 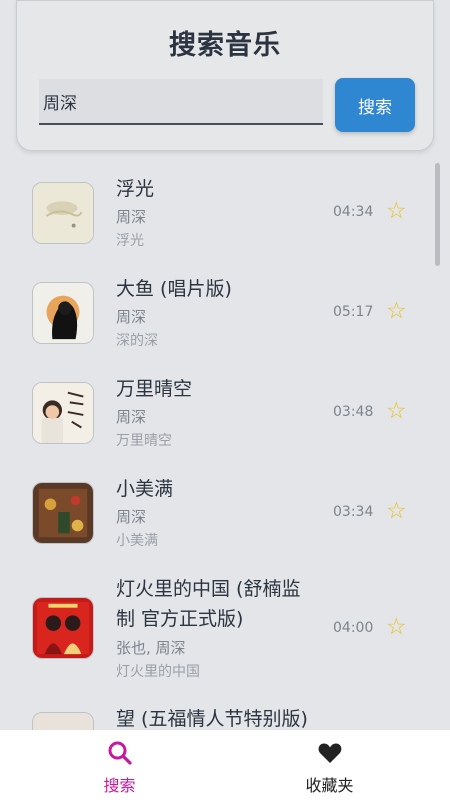 I want to click on song-album: 深的深, so click(x=137, y=341).